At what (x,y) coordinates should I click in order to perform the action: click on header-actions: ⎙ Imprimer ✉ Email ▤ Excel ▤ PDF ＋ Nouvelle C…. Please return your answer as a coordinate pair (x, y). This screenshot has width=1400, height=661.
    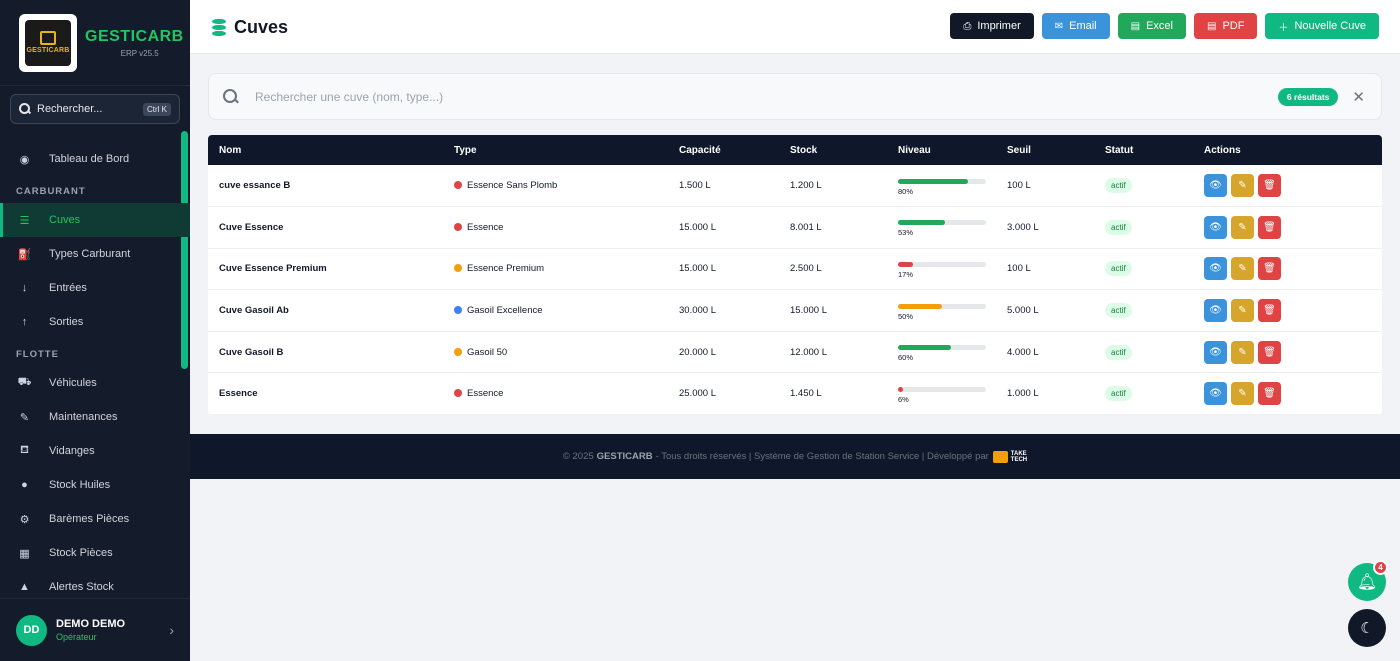
    Looking at the image, I should click on (1164, 26).